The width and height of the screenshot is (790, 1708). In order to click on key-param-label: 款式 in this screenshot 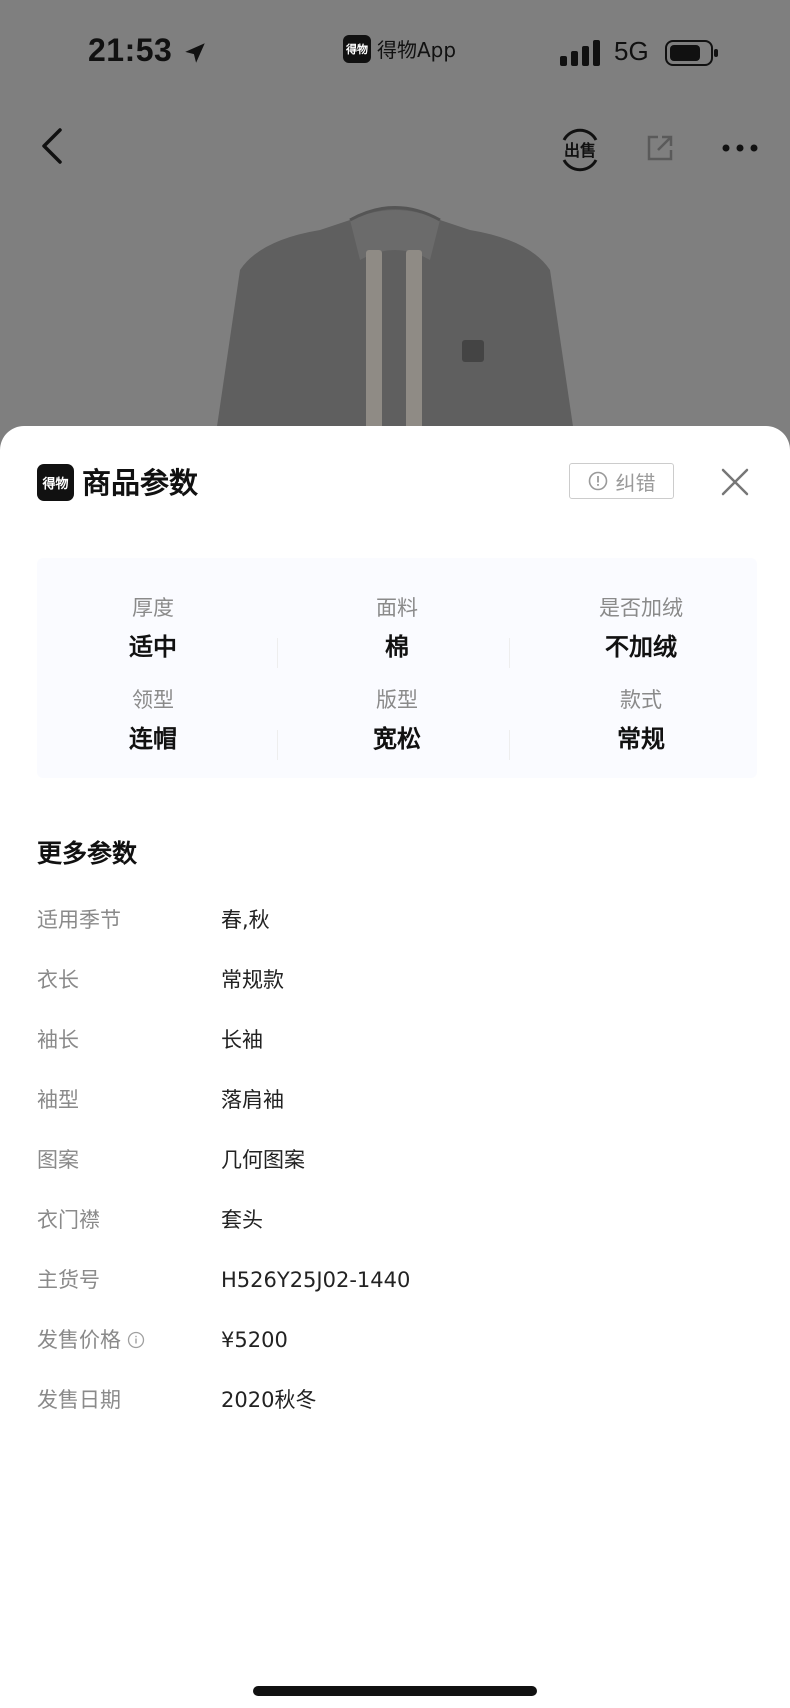, I will do `click(641, 700)`.